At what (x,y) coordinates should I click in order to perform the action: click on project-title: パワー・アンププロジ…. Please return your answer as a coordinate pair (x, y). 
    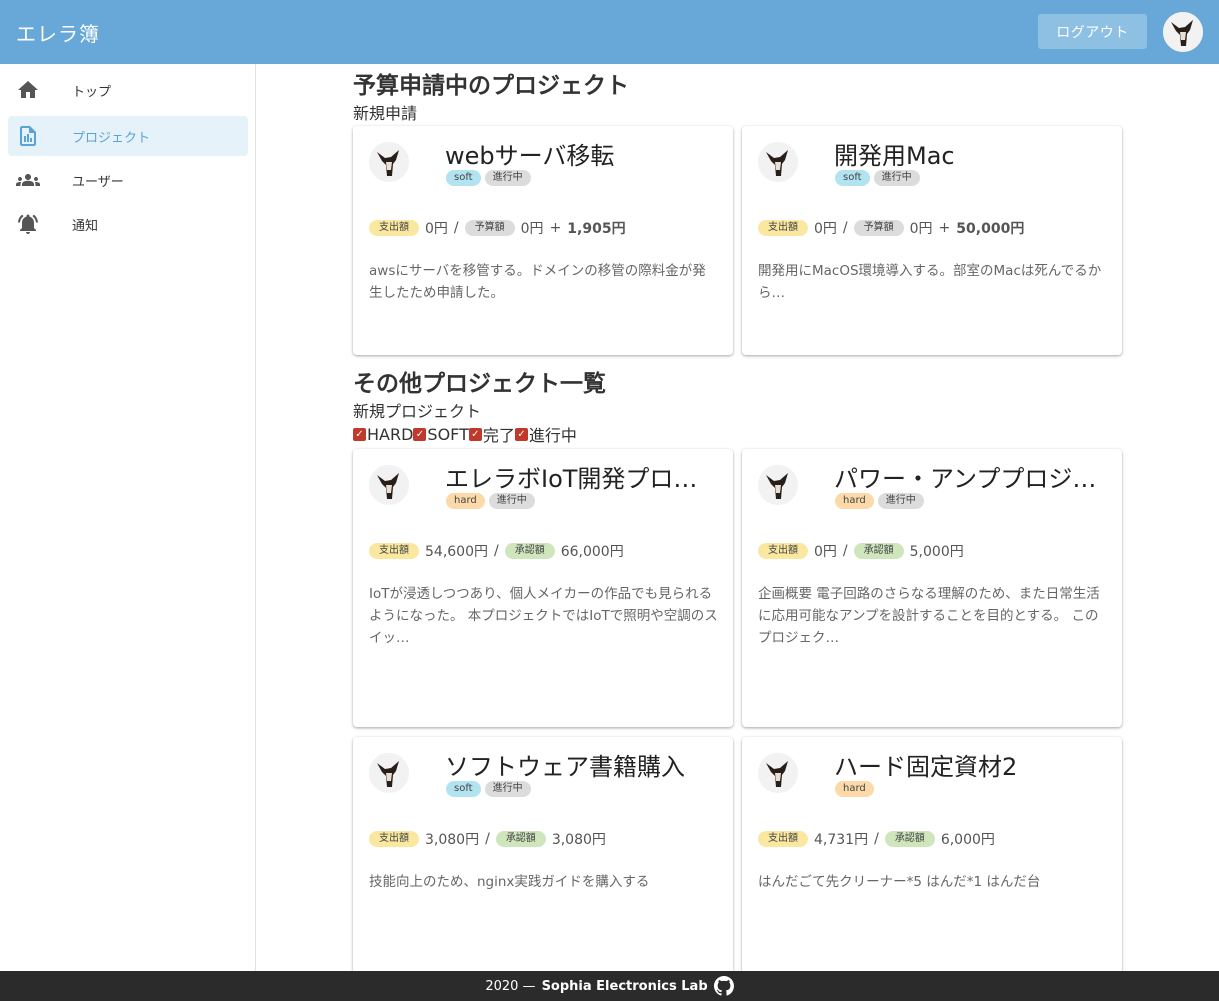
    Looking at the image, I should click on (965, 479).